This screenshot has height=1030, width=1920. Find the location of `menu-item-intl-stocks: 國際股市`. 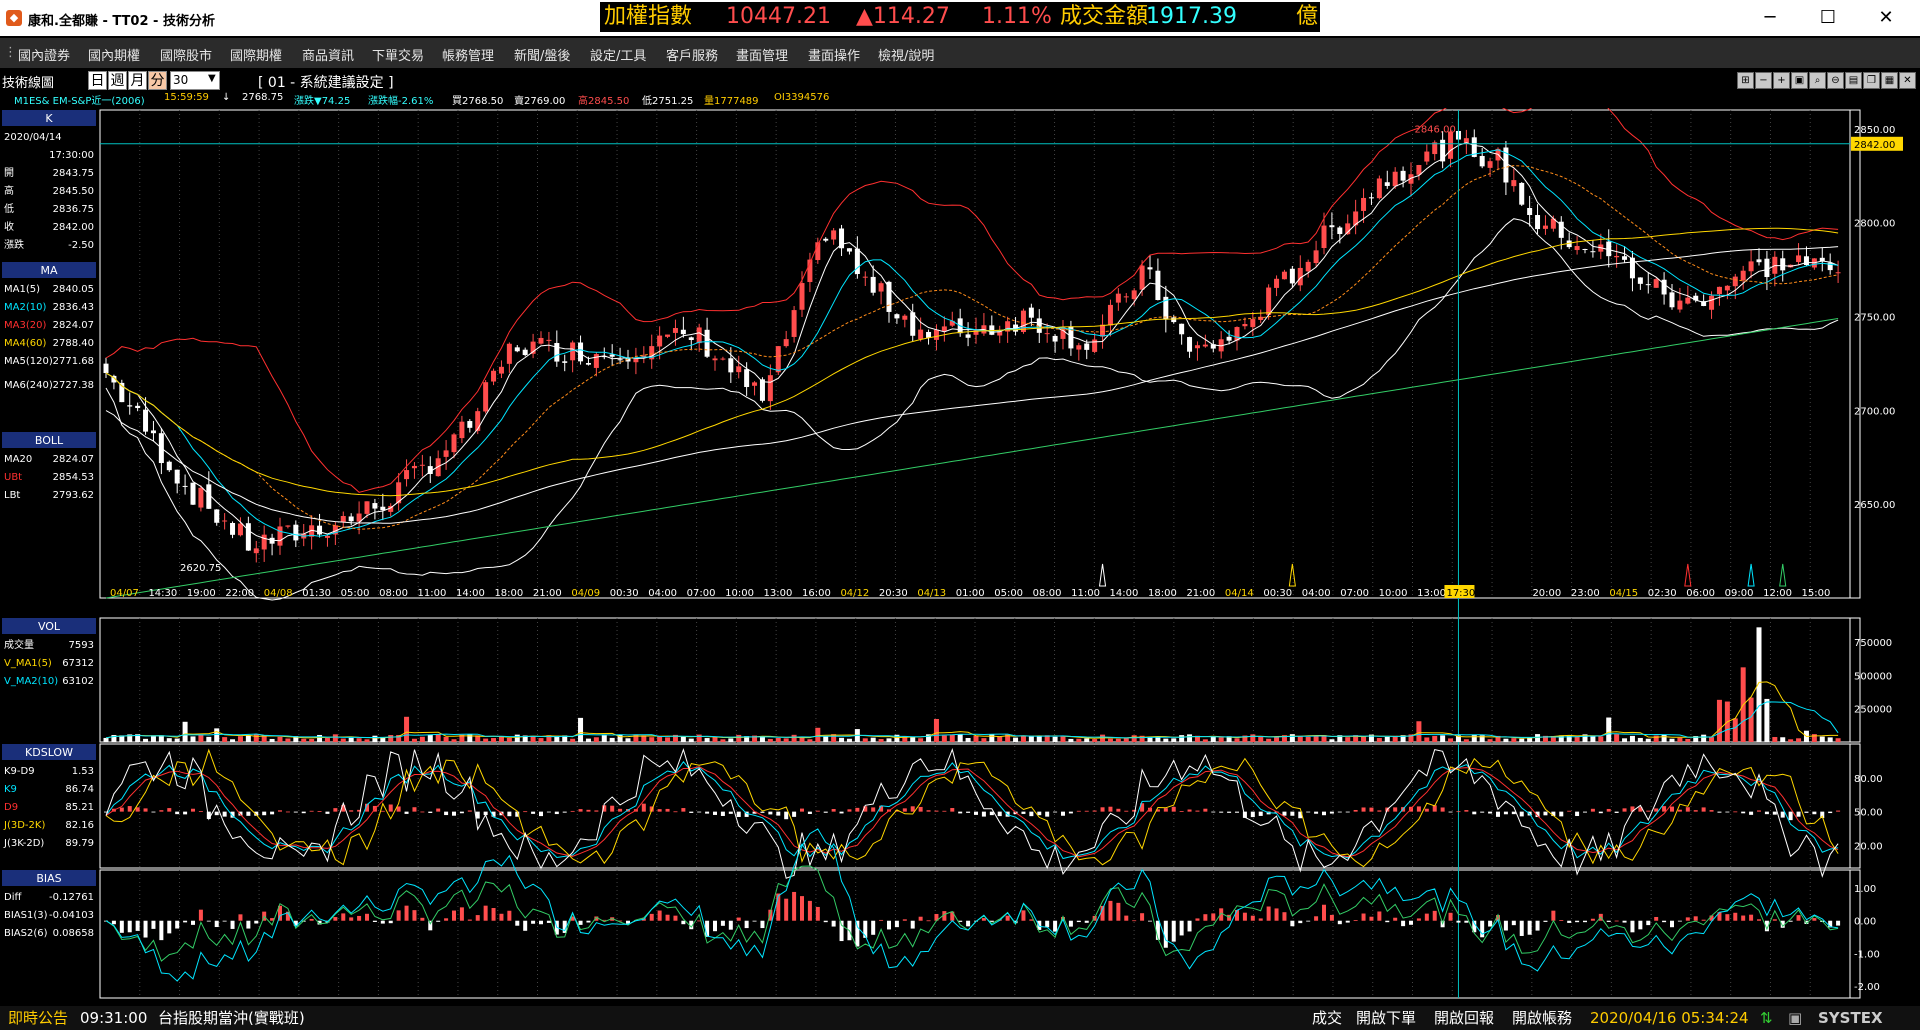

menu-item-intl-stocks: 國際股市 is located at coordinates (186, 54).